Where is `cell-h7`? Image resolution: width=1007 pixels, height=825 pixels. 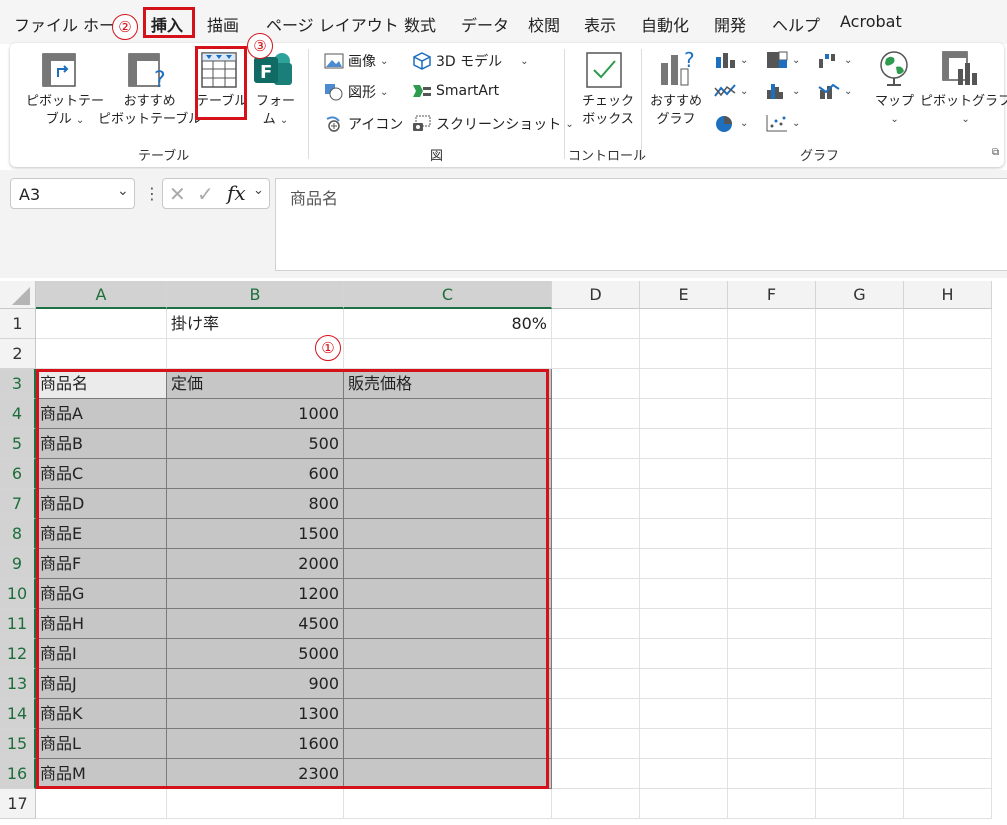 cell-h7 is located at coordinates (948, 504).